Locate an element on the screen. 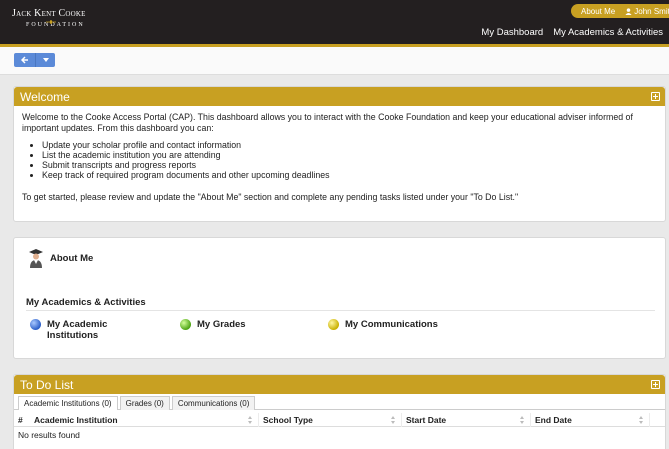 The height and width of the screenshot is (449, 669). nav-my-academics: My Academics & Activities is located at coordinates (608, 32).